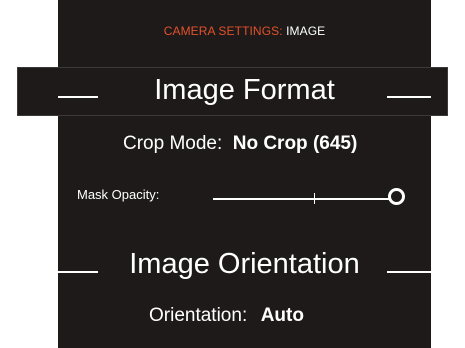 This screenshot has width=465, height=348. I want to click on screen-header: CAMERA SETTINGS: IMAGE, so click(244, 31).